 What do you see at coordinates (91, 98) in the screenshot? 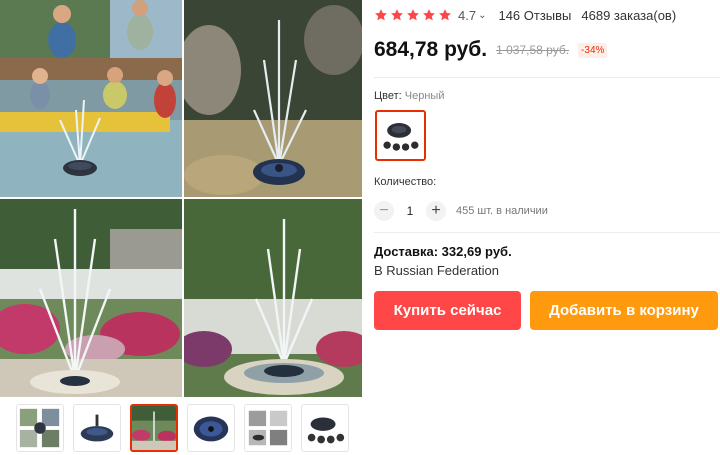
I see `gallery-photo-kids-pool` at bounding box center [91, 98].